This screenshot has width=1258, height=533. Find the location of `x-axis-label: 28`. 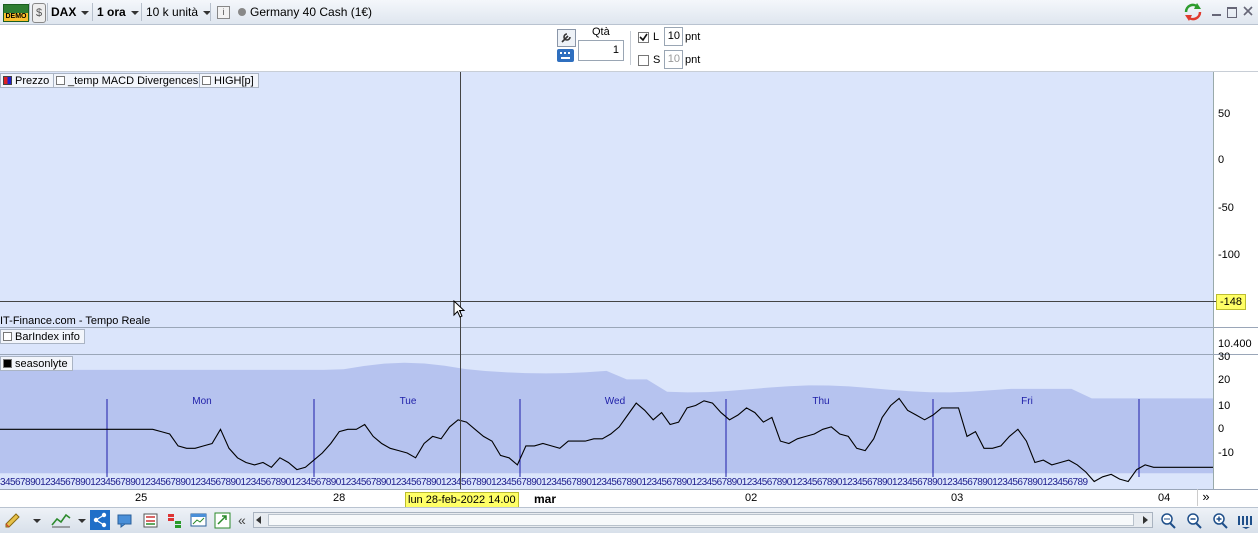

x-axis-label: 28 is located at coordinates (339, 498).